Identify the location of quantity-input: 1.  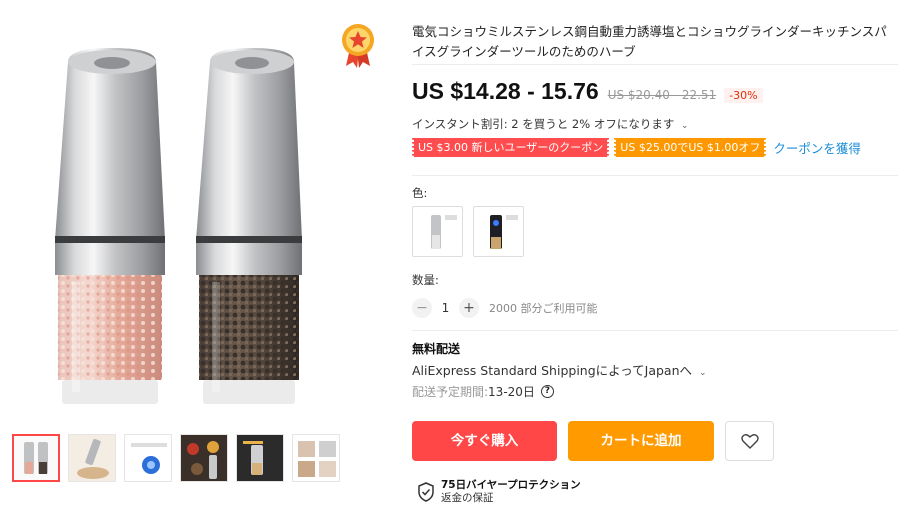
(445, 308).